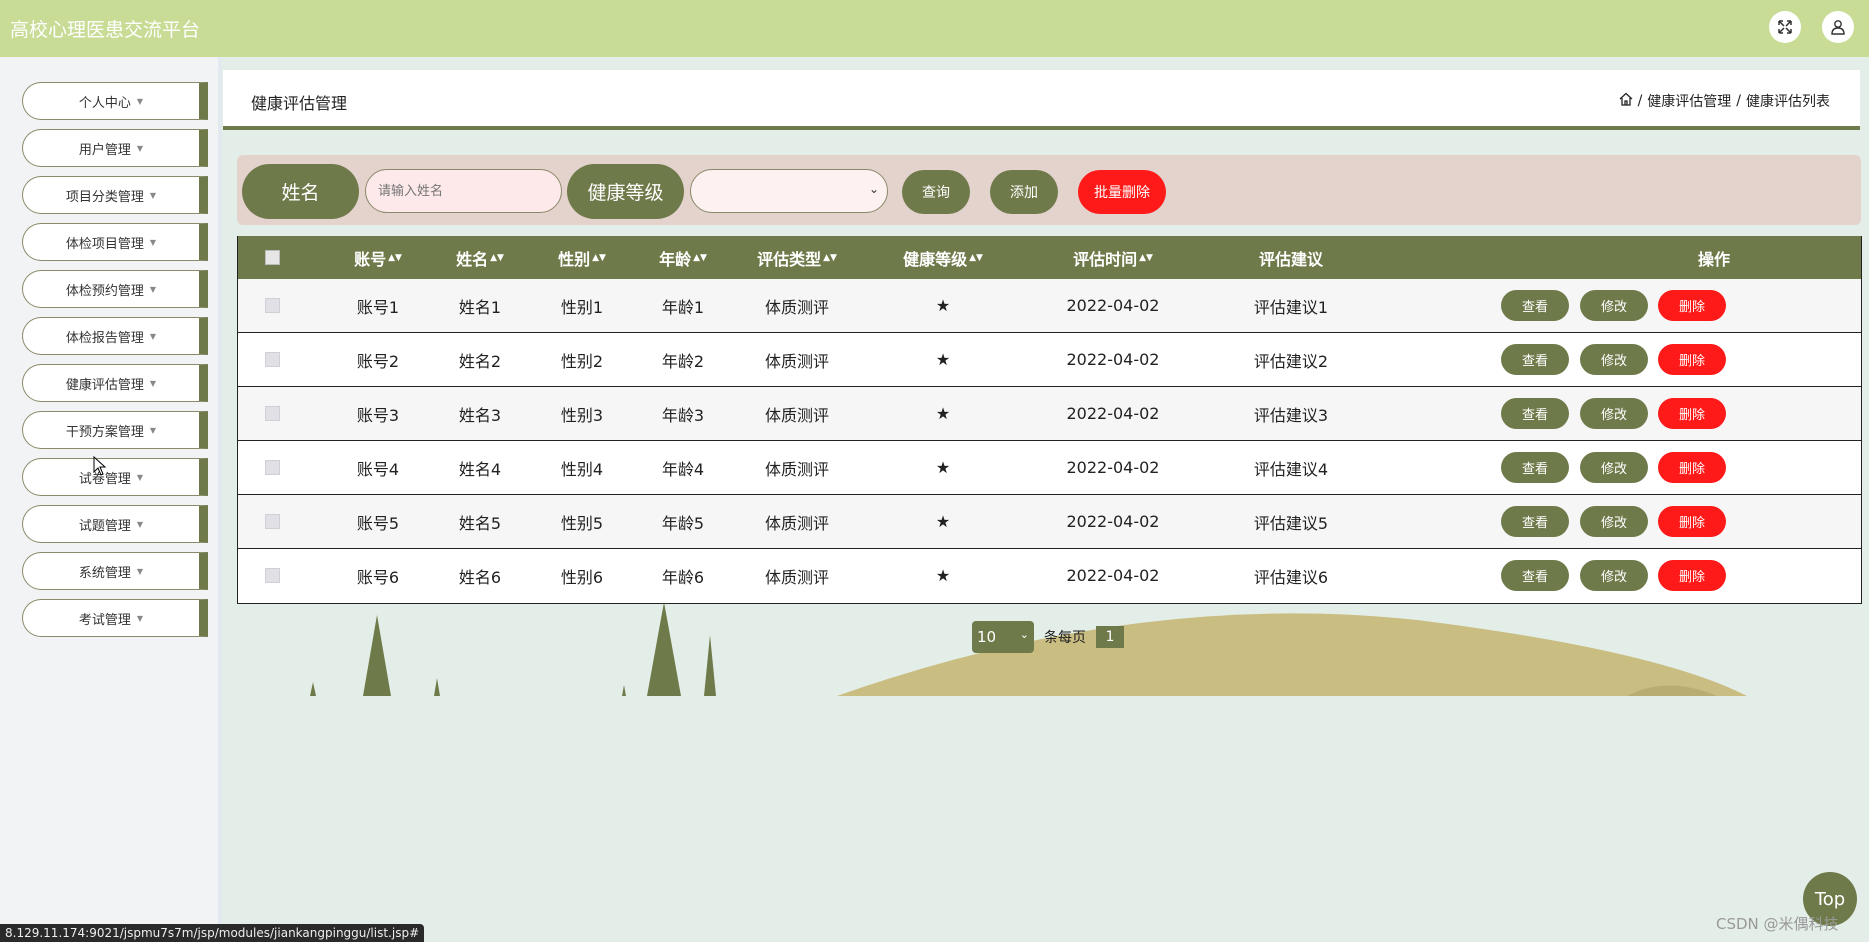  Describe the element at coordinates (1290, 259) in the screenshot. I see `column-header-advice: 评估建议` at that location.